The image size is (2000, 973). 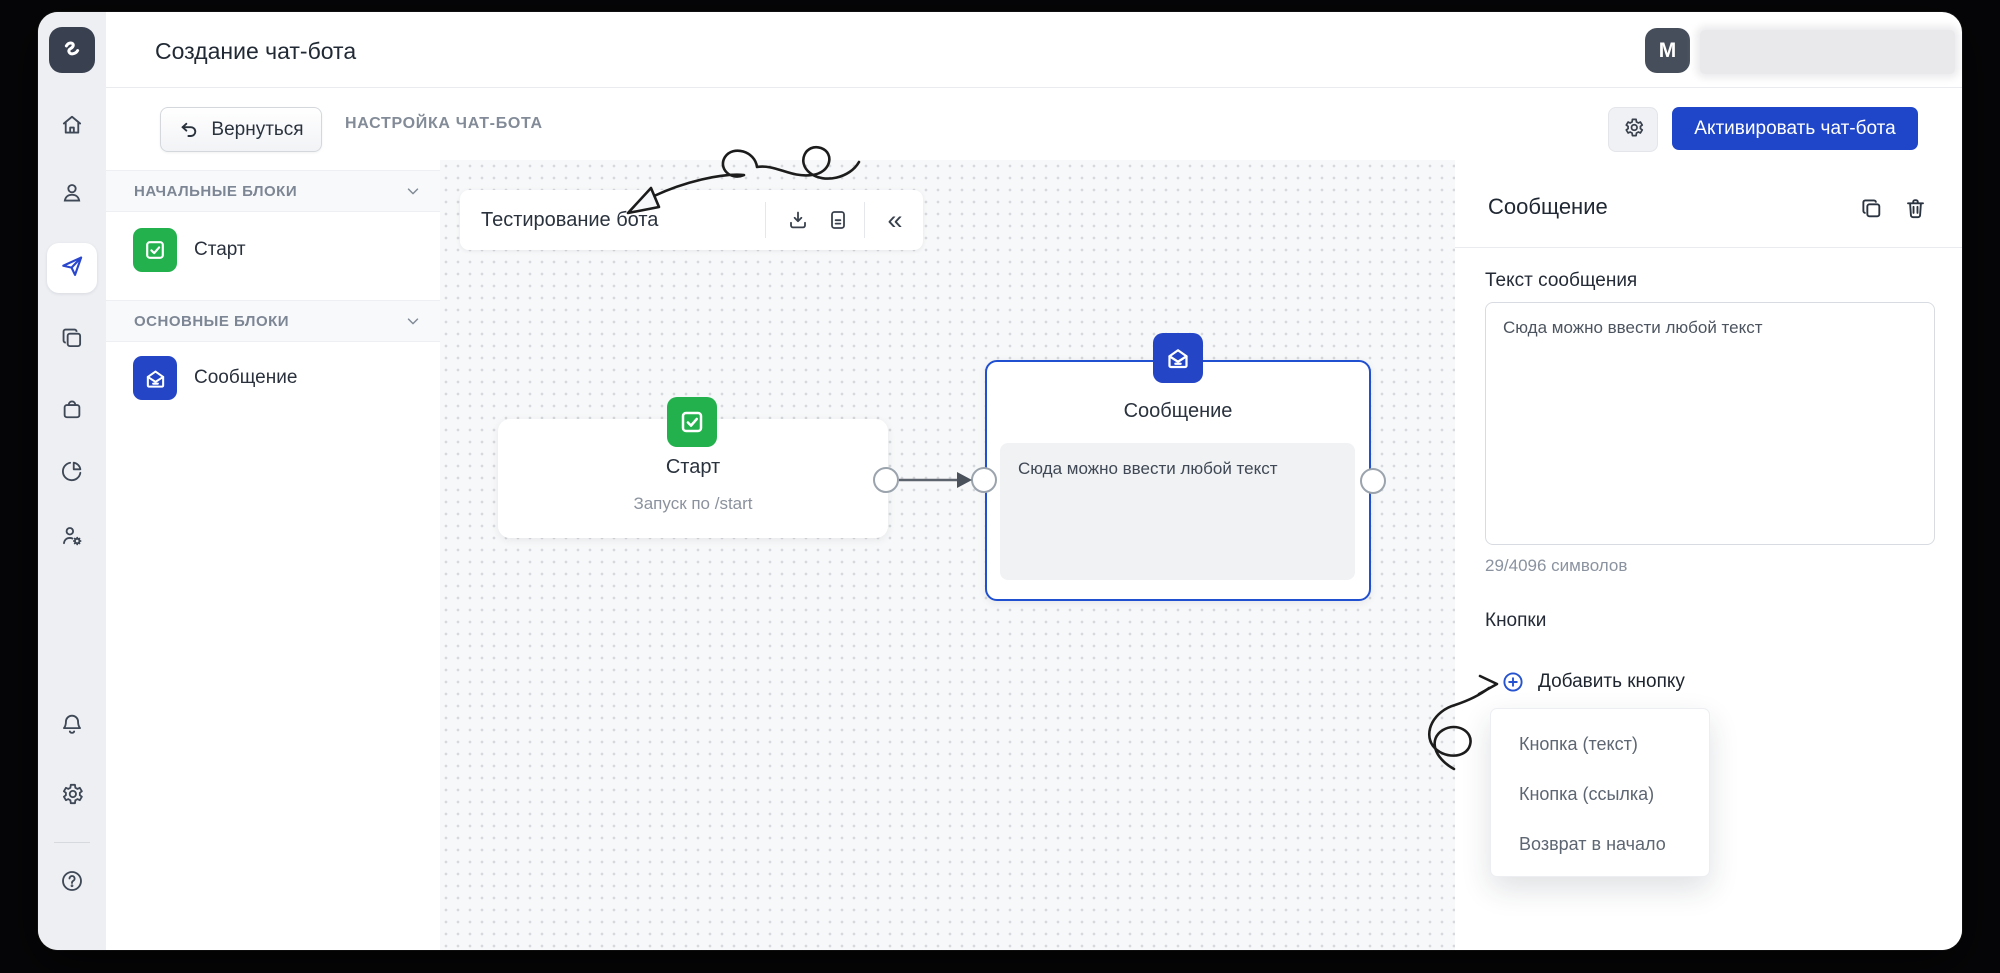 What do you see at coordinates (189, 130) in the screenshot?
I see `undo-arrow-icon` at bounding box center [189, 130].